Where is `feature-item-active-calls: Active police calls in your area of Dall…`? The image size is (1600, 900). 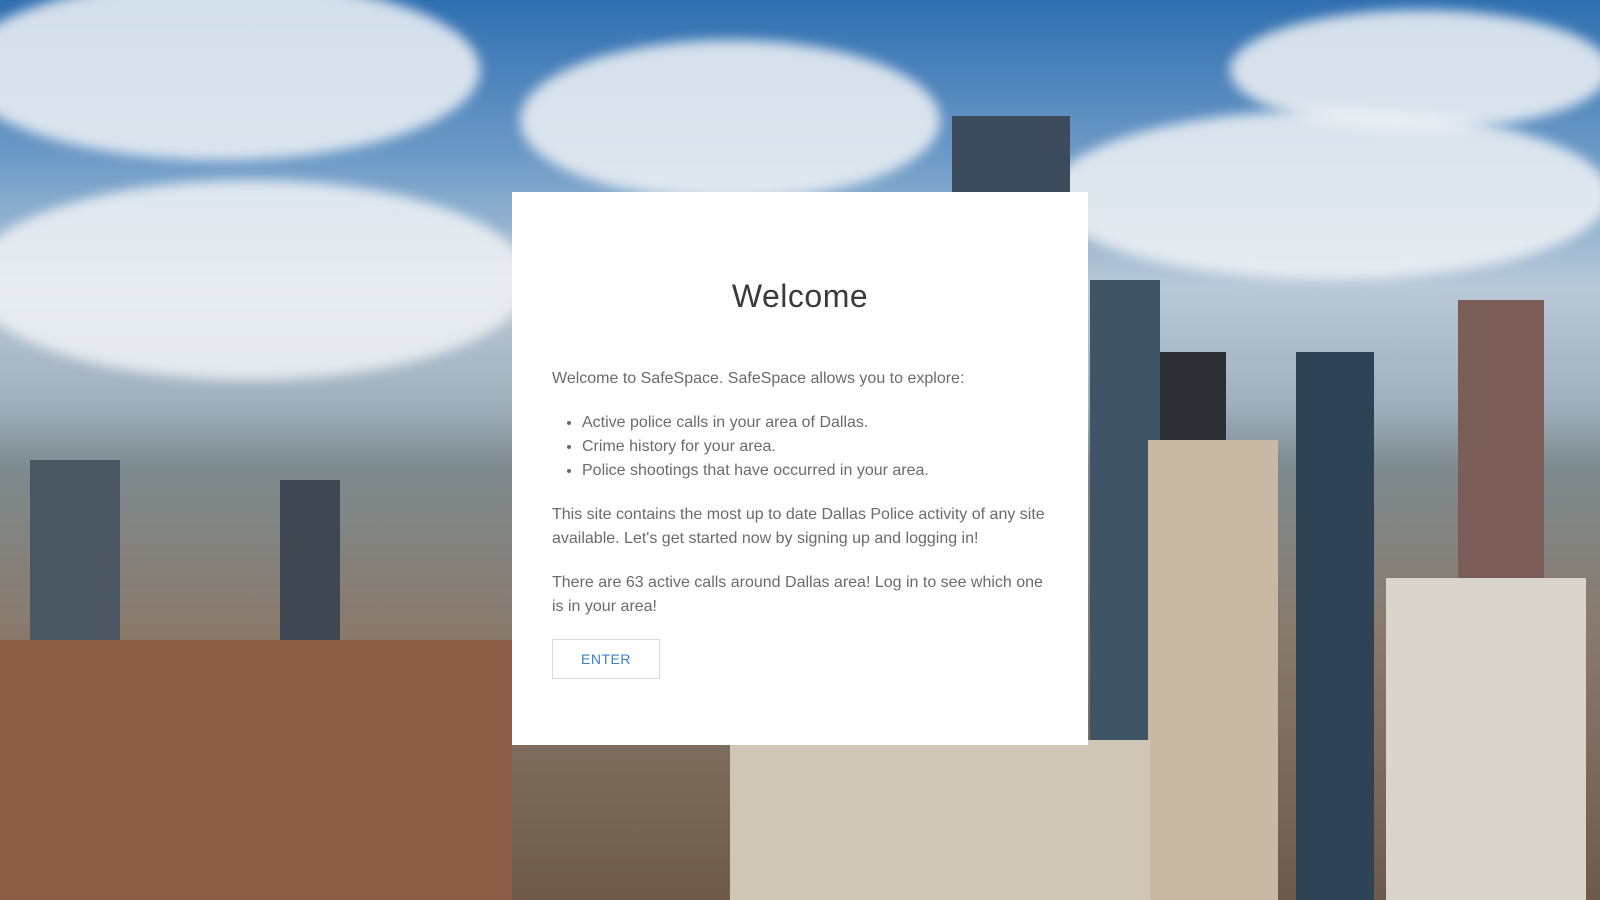 feature-item-active-calls: Active police calls in your area of Dall… is located at coordinates (815, 423).